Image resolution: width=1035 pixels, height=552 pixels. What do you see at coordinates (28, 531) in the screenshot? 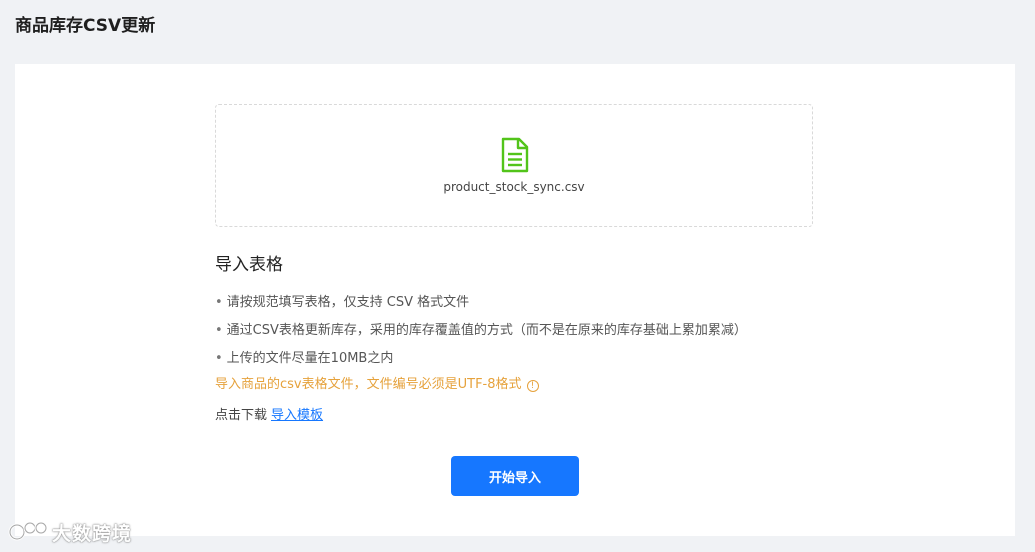
I see `watermark-logo-icon` at bounding box center [28, 531].